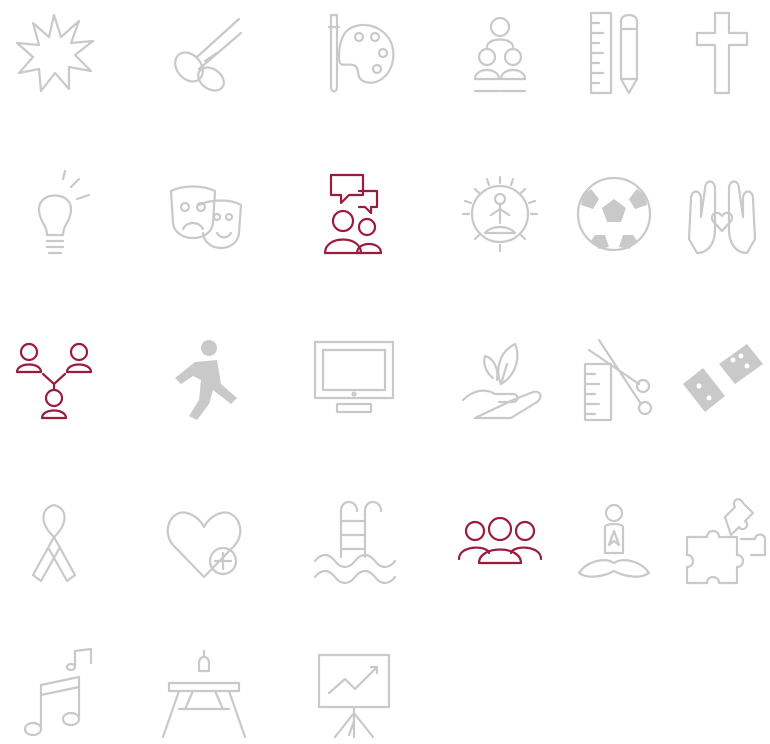 The image size is (770, 744). I want to click on cross-icon, so click(722, 53).